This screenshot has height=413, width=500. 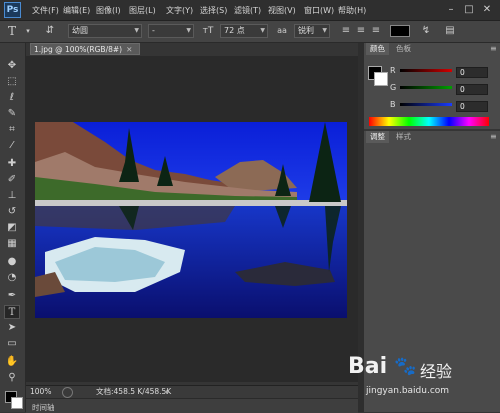 I want to click on type-tool-icon: T, so click(x=12, y=312).